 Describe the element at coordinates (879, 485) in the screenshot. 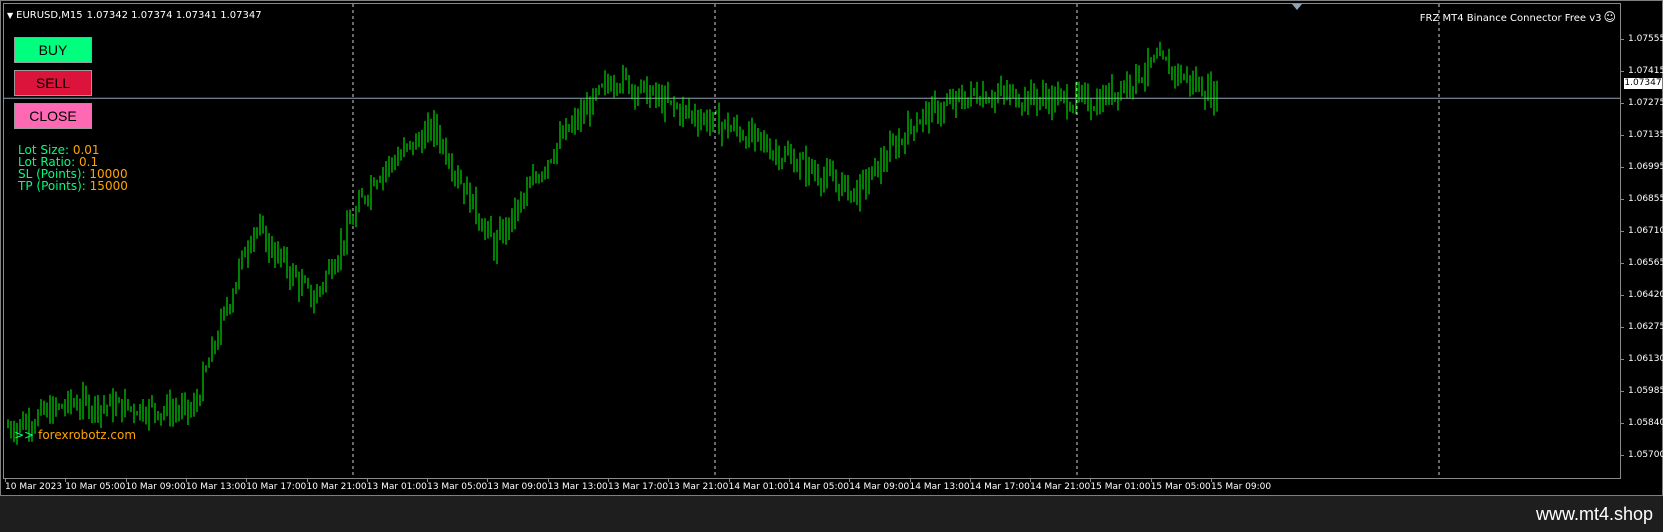

I see `time-tick-label: 14 Mar 09:00` at that location.